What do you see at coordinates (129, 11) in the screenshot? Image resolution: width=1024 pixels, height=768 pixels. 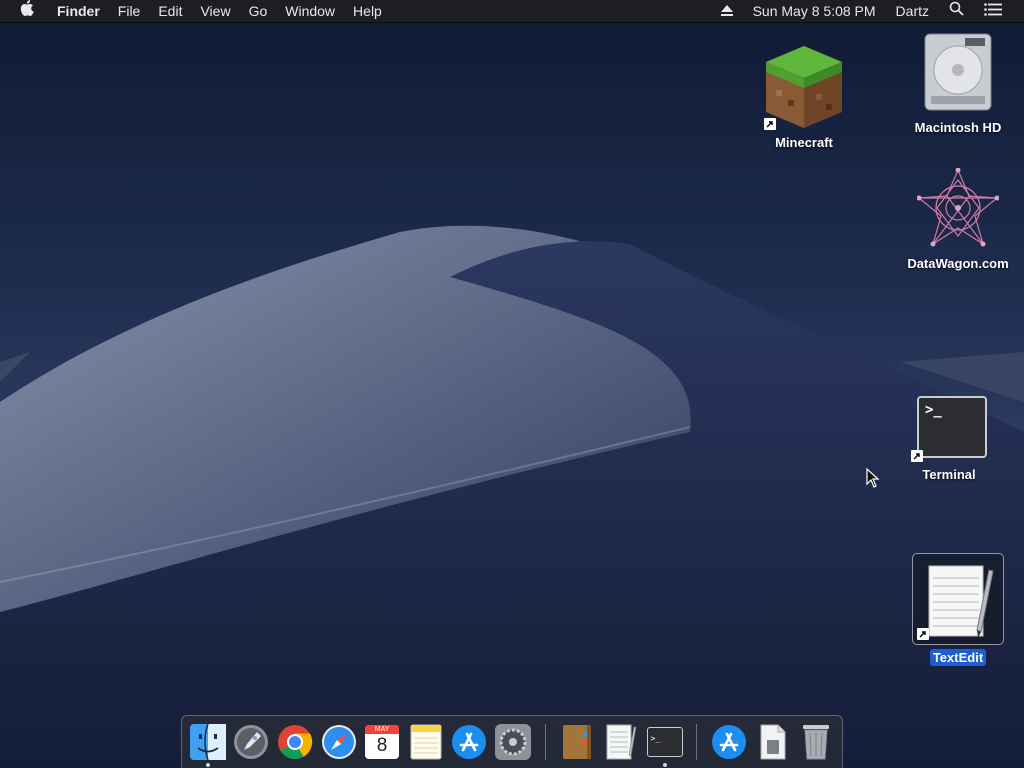 I see `menu-file: File` at bounding box center [129, 11].